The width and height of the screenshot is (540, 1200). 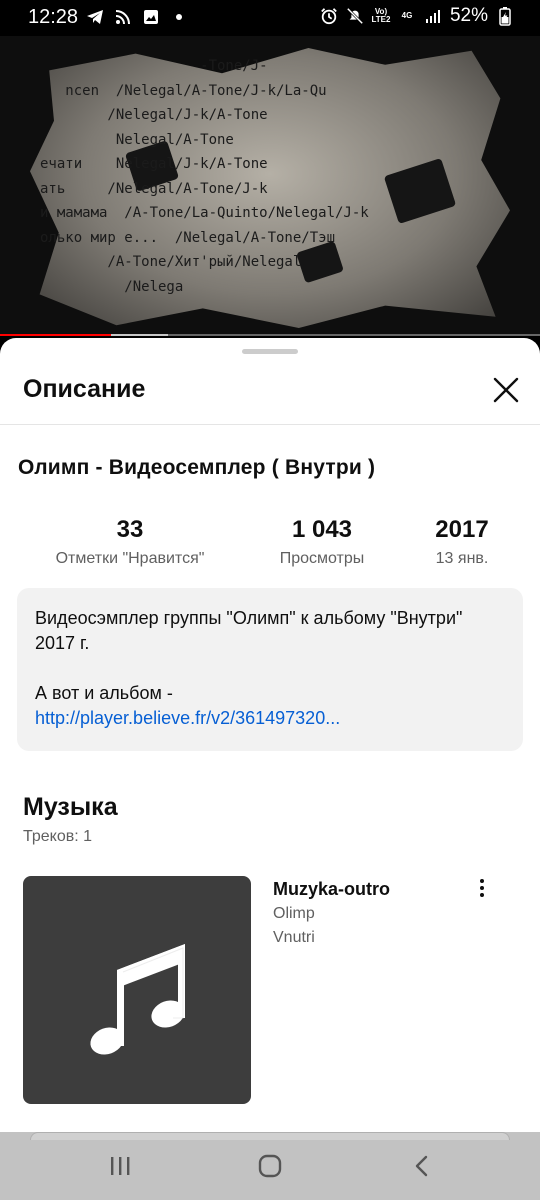 What do you see at coordinates (197, 467) in the screenshot?
I see `video-title: Олимп - Видеосемплер ( Внутри )` at bounding box center [197, 467].